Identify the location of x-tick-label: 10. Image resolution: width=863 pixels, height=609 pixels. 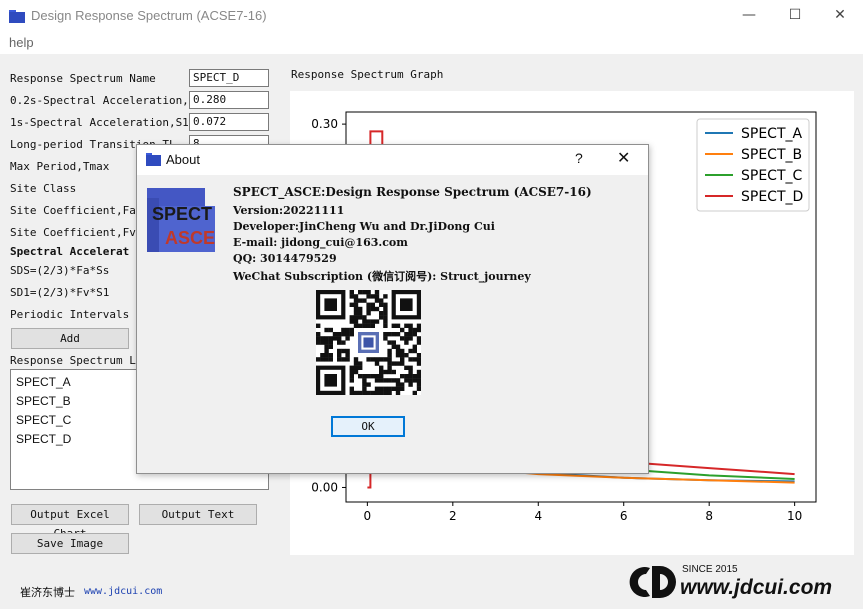
(794, 516).